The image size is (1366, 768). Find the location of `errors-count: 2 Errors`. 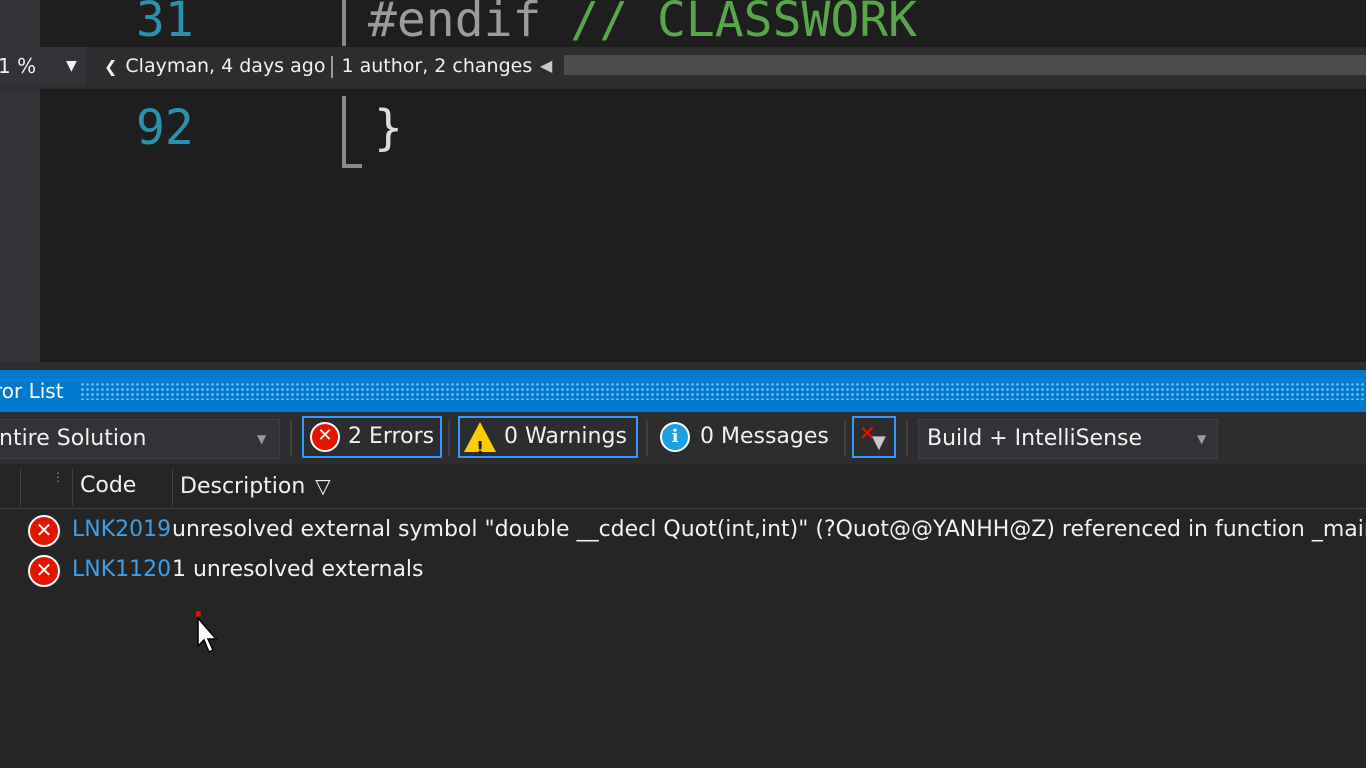

errors-count: 2 Errors is located at coordinates (391, 436).